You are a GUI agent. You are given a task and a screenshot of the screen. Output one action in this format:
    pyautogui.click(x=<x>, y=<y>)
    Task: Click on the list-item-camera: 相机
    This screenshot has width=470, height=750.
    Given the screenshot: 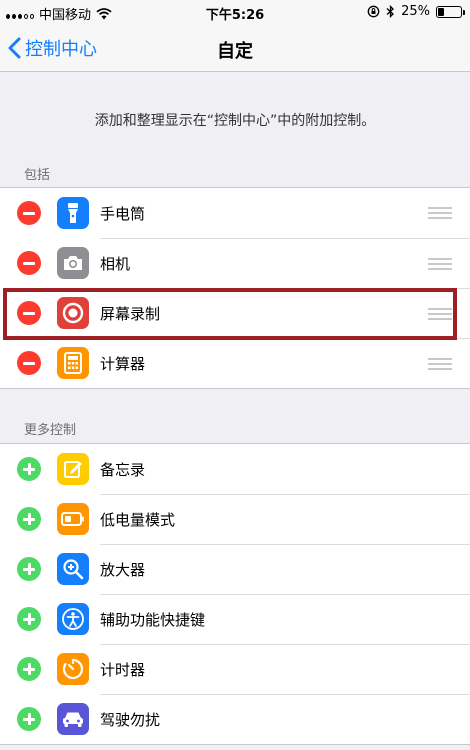 What is the action you would take?
    pyautogui.click(x=235, y=263)
    